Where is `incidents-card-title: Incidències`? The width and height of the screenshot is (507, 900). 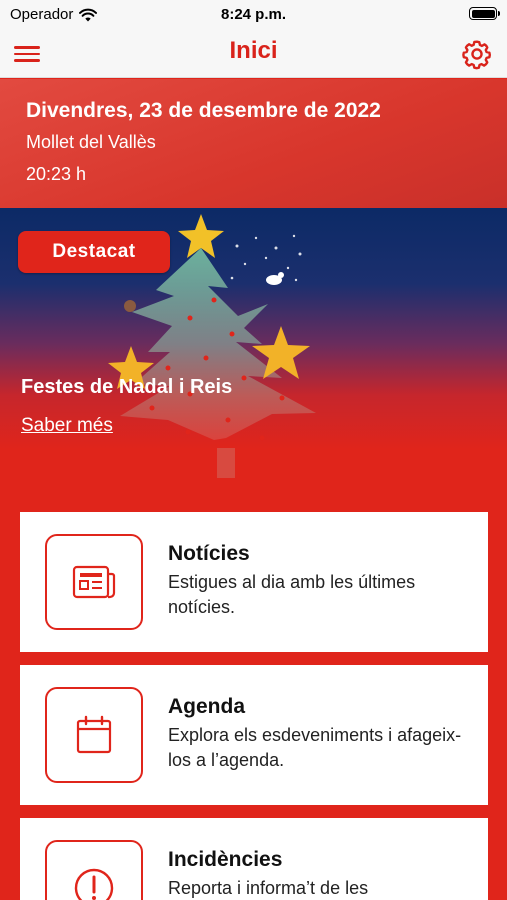
incidents-card-title: Incidències is located at coordinates (225, 859).